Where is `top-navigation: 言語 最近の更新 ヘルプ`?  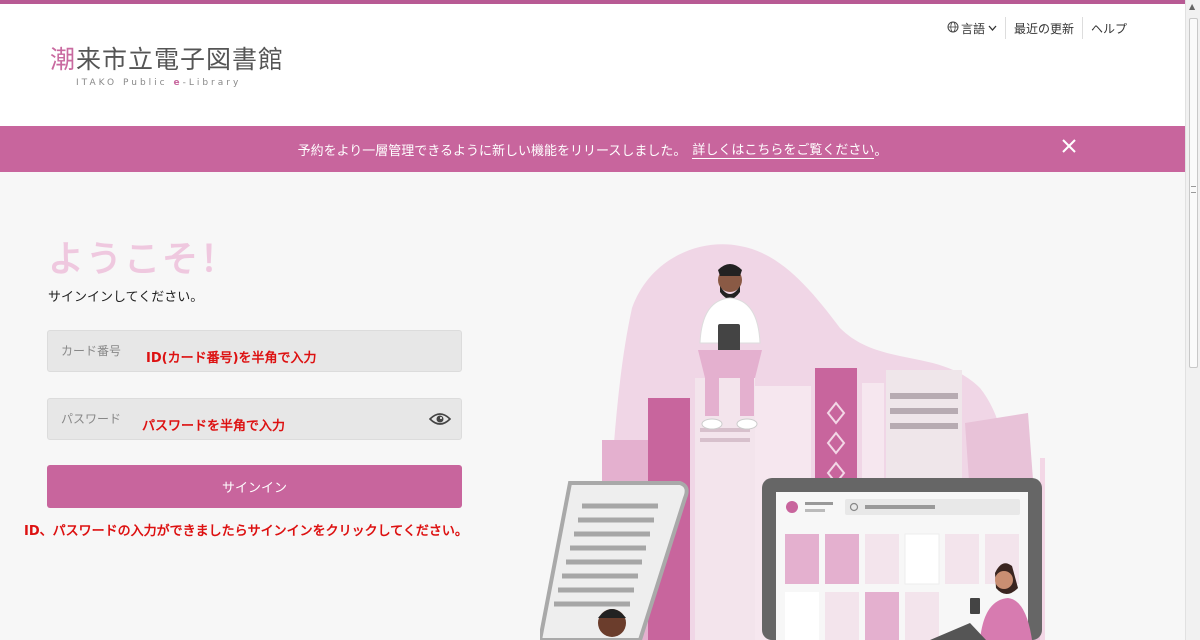
top-navigation: 言語 最近の更新 ヘルプ is located at coordinates (1037, 28).